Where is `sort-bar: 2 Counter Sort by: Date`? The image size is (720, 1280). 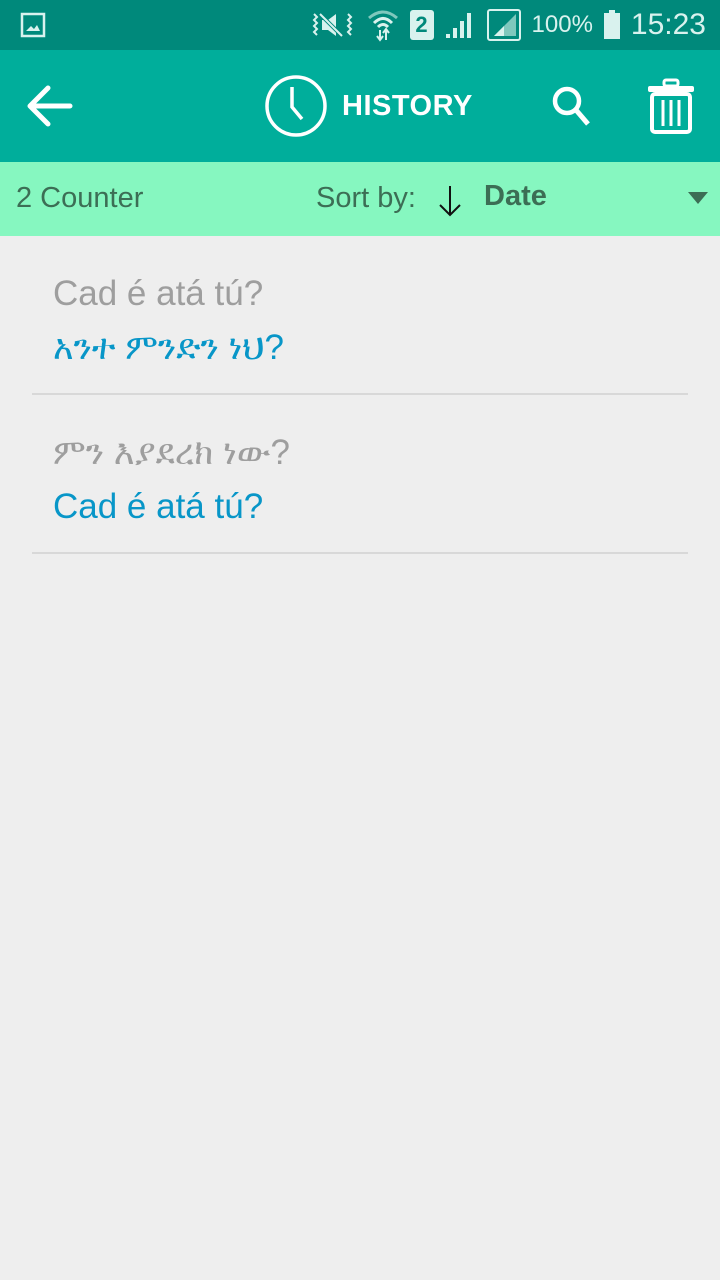 sort-bar: 2 Counter Sort by: Date is located at coordinates (360, 199).